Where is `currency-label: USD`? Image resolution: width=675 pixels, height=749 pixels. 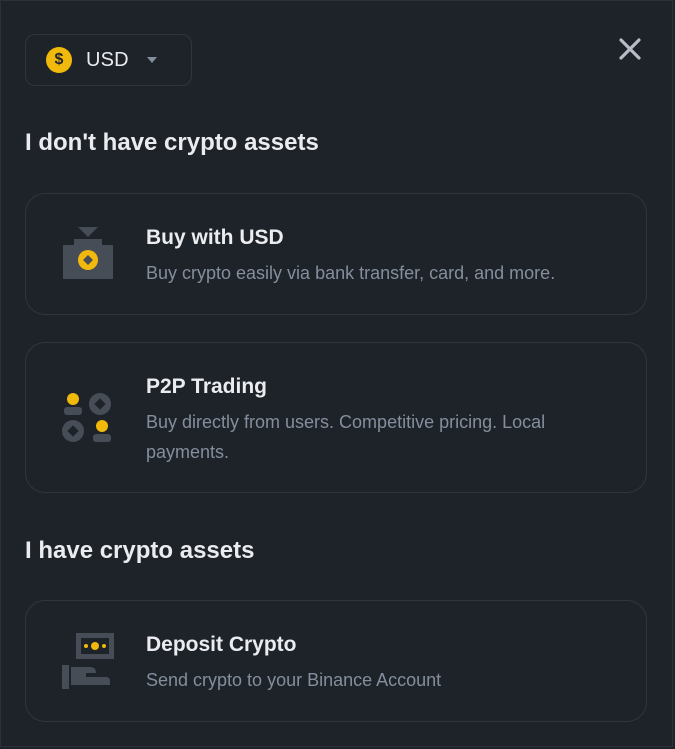 currency-label: USD is located at coordinates (107, 59).